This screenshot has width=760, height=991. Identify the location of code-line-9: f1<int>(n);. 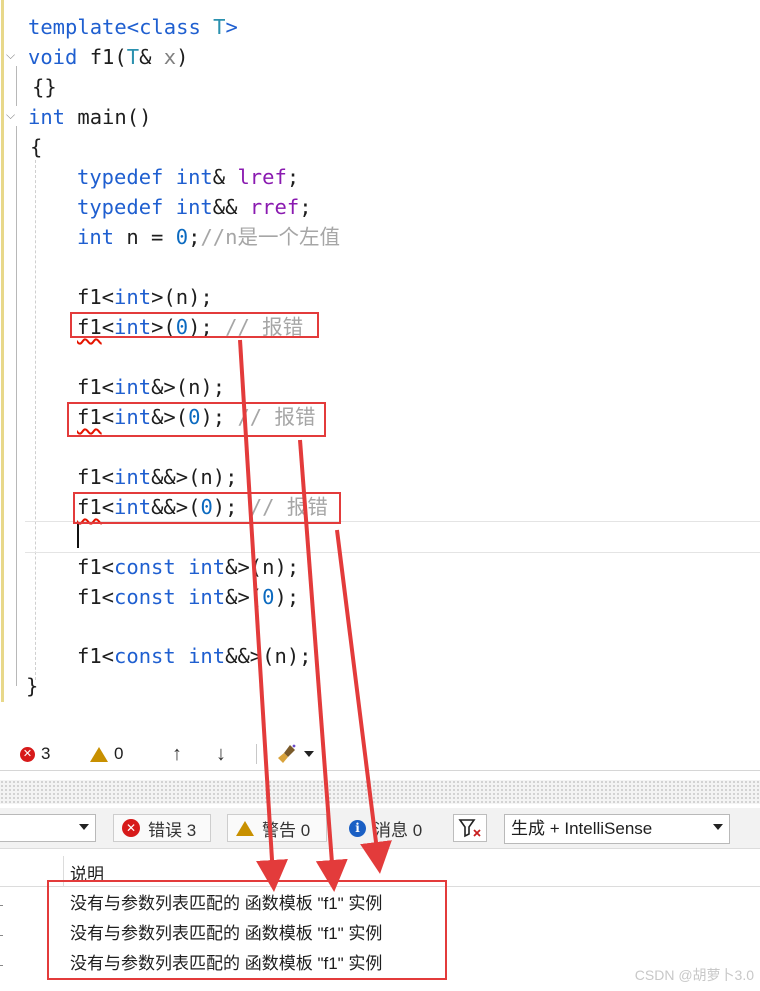
(145, 297).